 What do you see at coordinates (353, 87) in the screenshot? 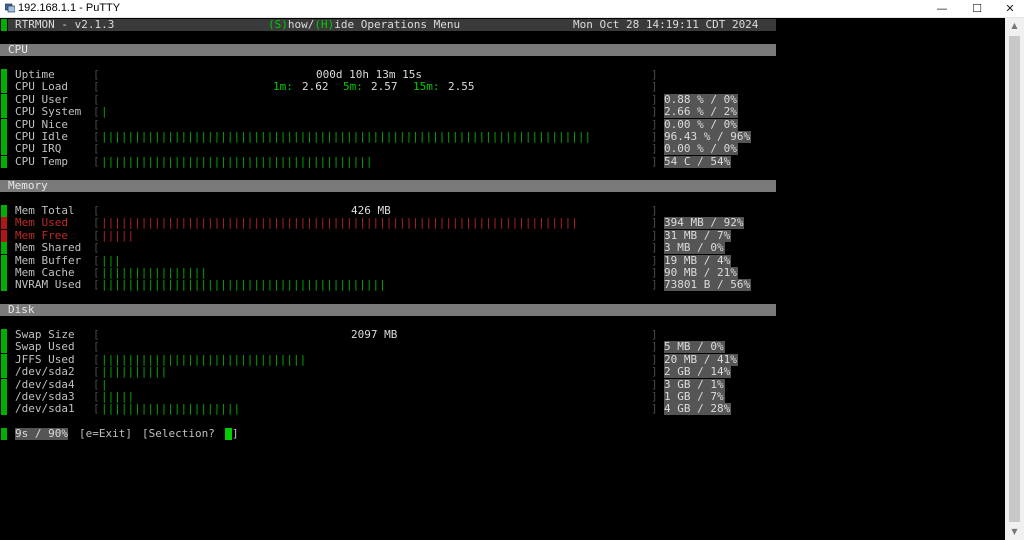
I see `load-5m-label: 5m:` at bounding box center [353, 87].